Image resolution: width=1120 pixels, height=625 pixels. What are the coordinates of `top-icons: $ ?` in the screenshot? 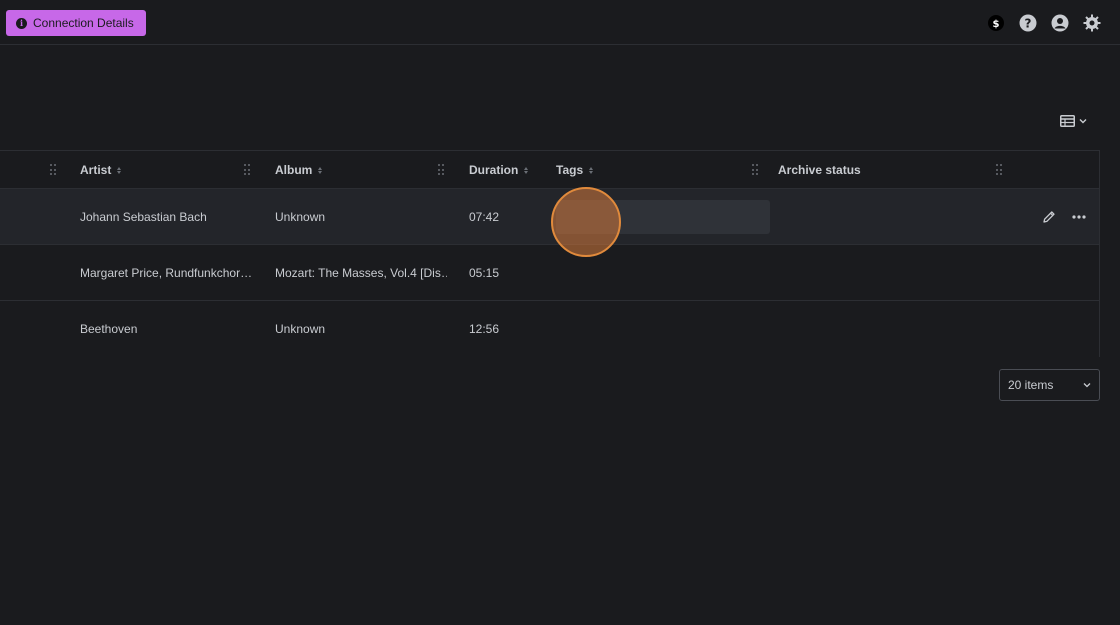 It's located at (1044, 23).